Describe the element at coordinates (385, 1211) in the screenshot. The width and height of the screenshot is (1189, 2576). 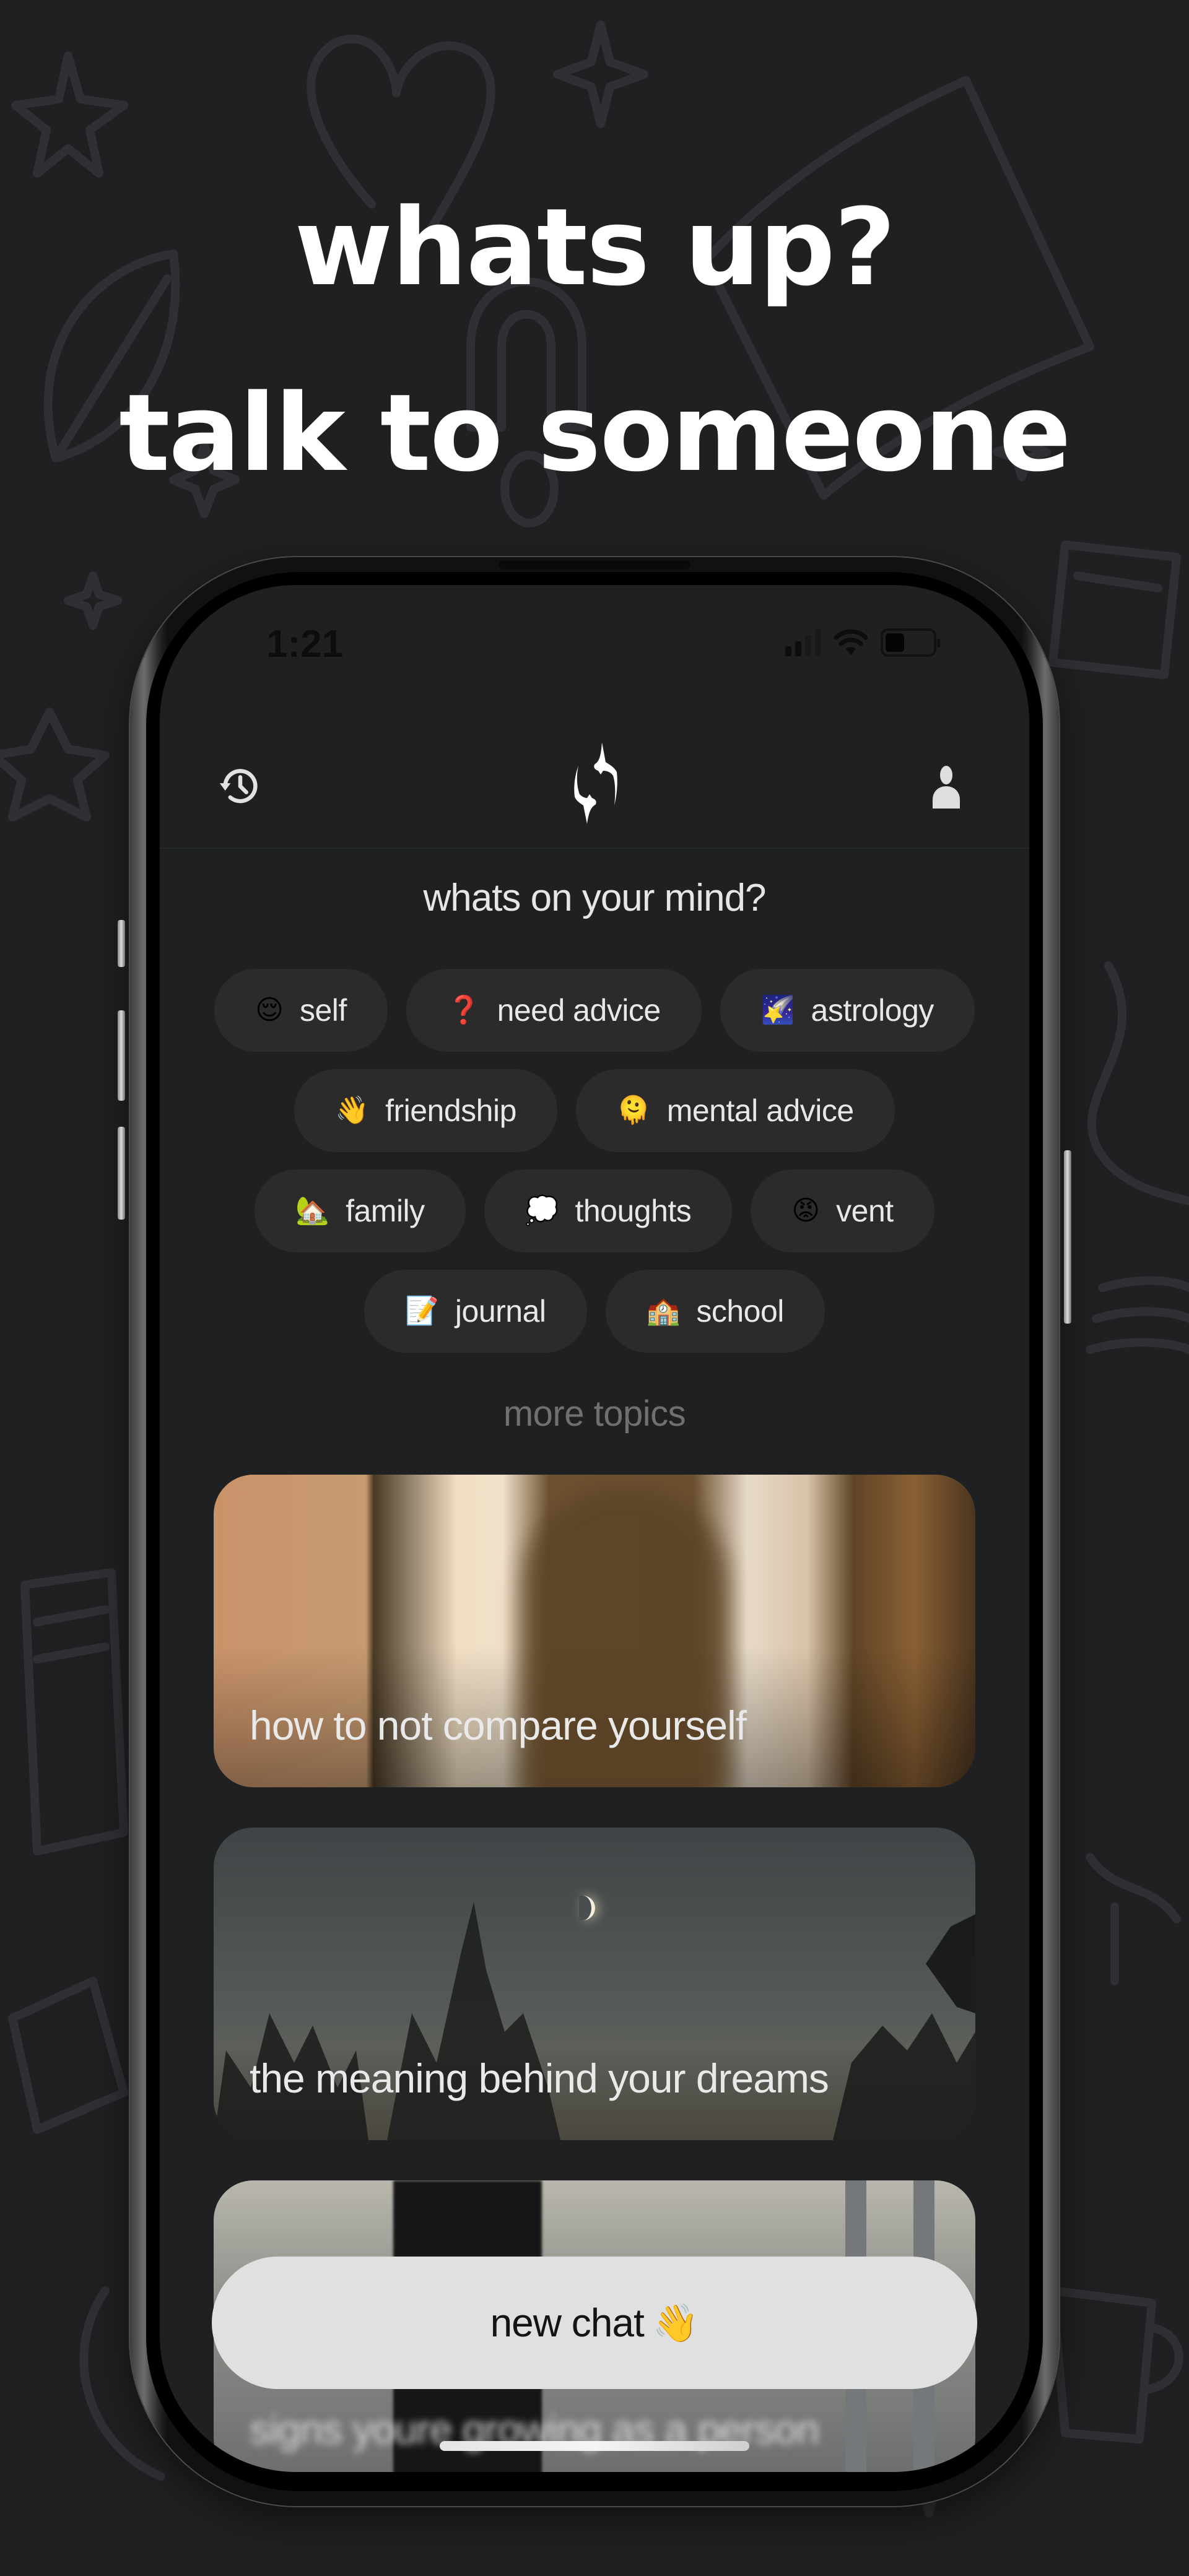
I see `chip-label: family` at that location.